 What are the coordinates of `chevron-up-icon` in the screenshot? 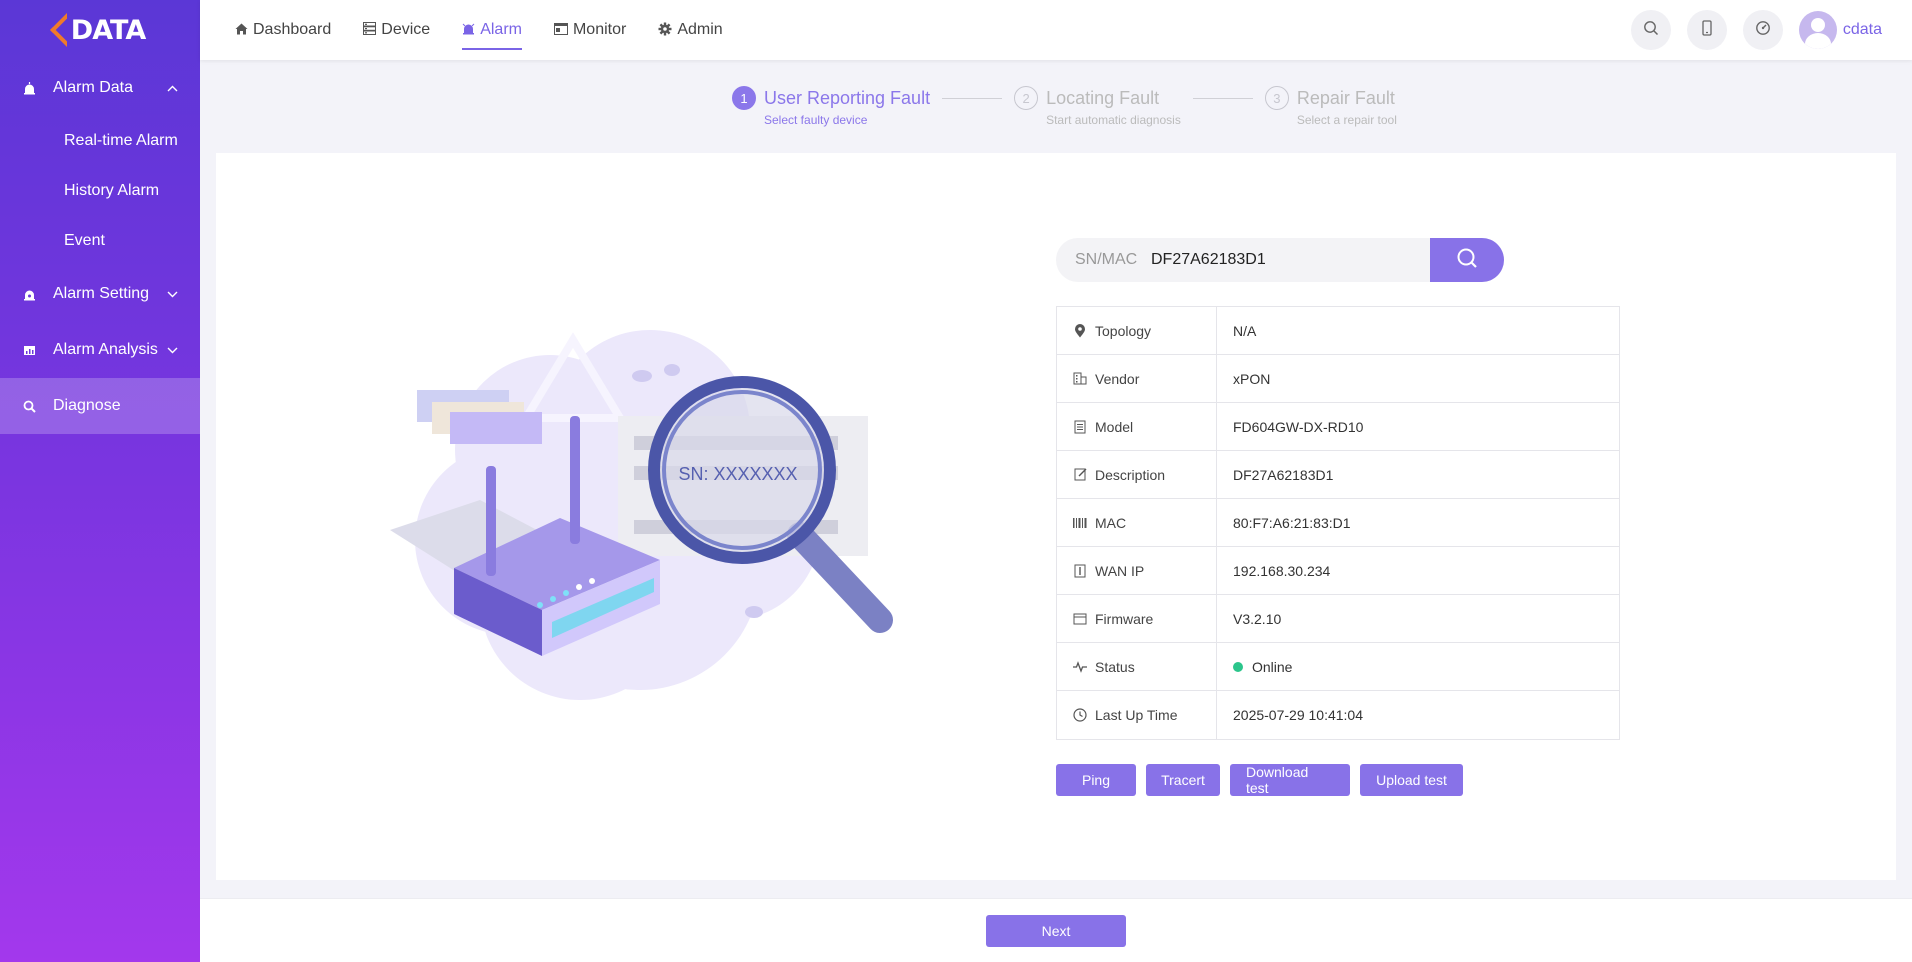 It's located at (172, 88).